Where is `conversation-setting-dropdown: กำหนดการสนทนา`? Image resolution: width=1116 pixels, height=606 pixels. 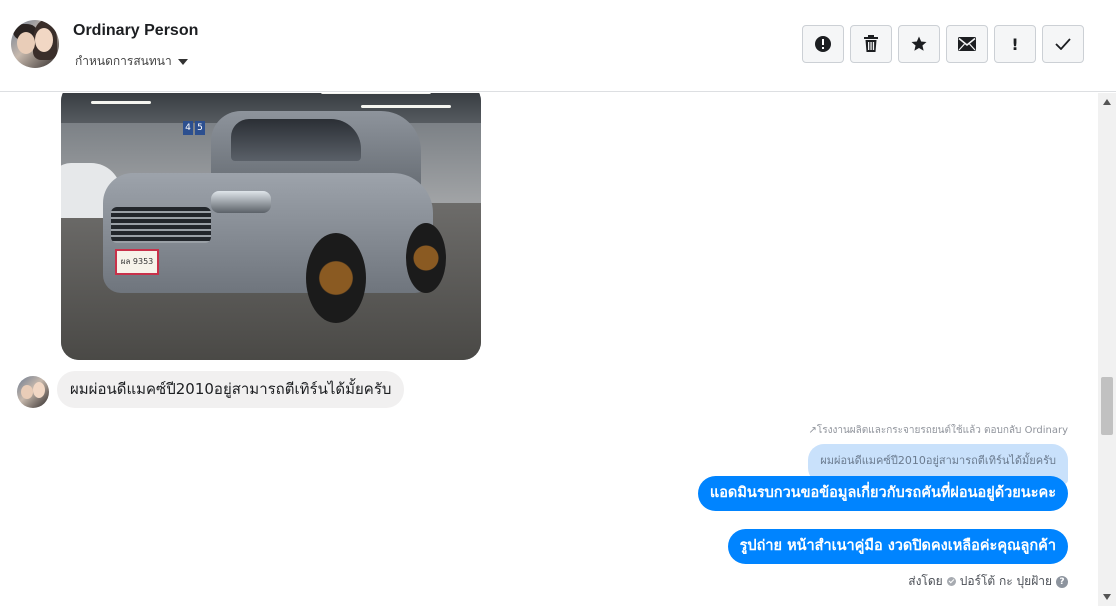 conversation-setting-dropdown: กำหนดการสนทนา is located at coordinates (131, 61).